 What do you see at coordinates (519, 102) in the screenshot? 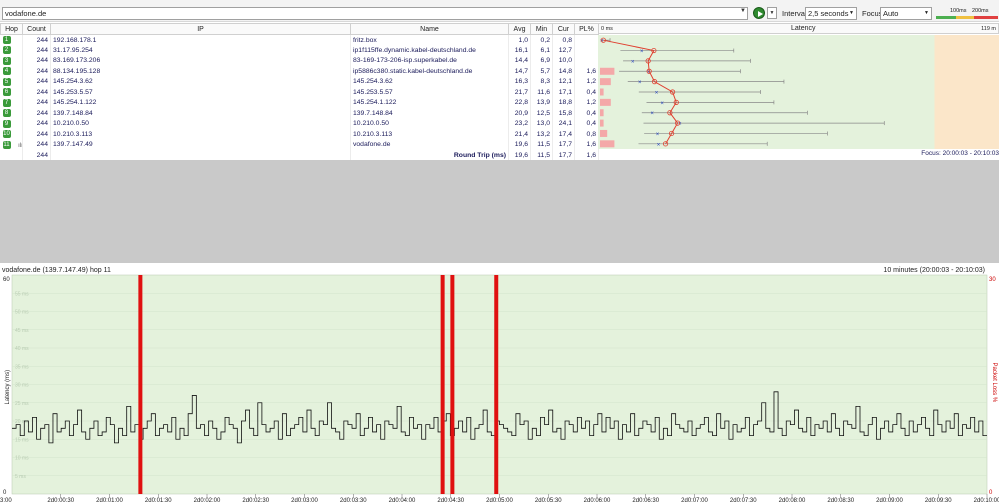
I see `avg-cell: 22,8` at bounding box center [519, 102].